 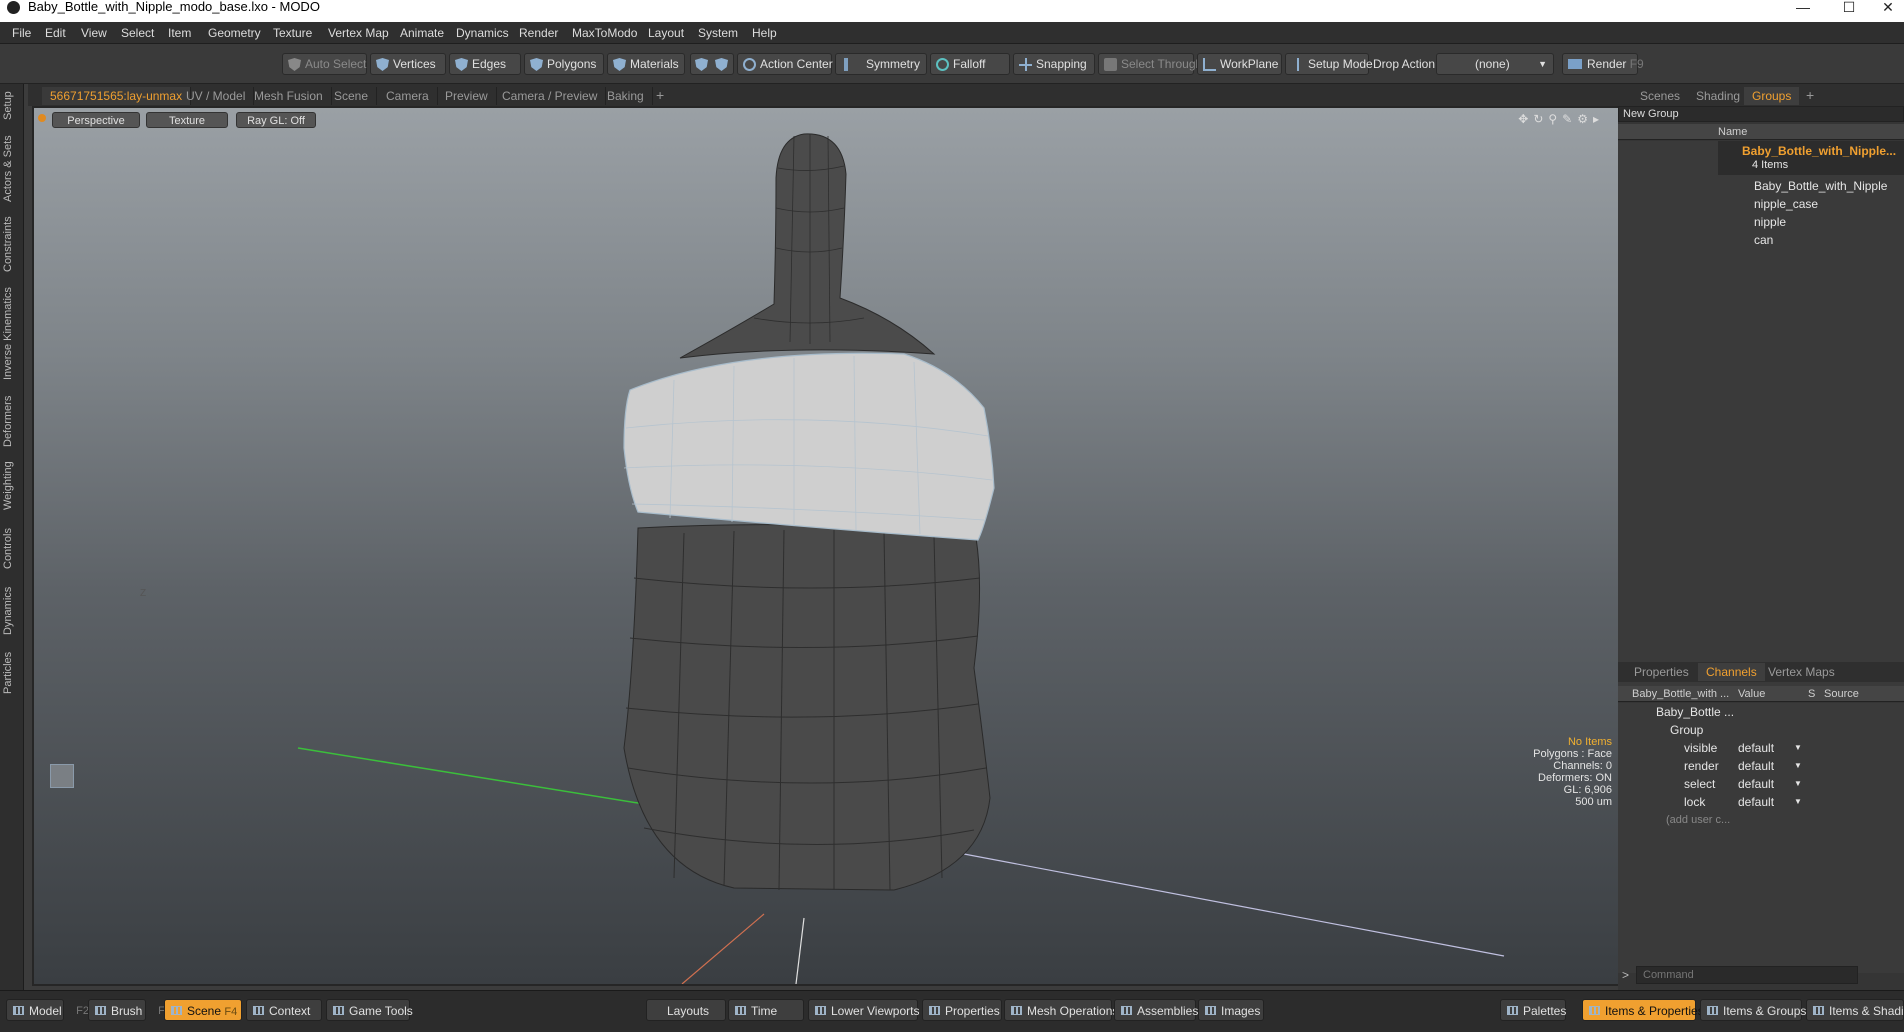 I want to click on drop-action-select: (none) ▼, so click(x=1495, y=64).